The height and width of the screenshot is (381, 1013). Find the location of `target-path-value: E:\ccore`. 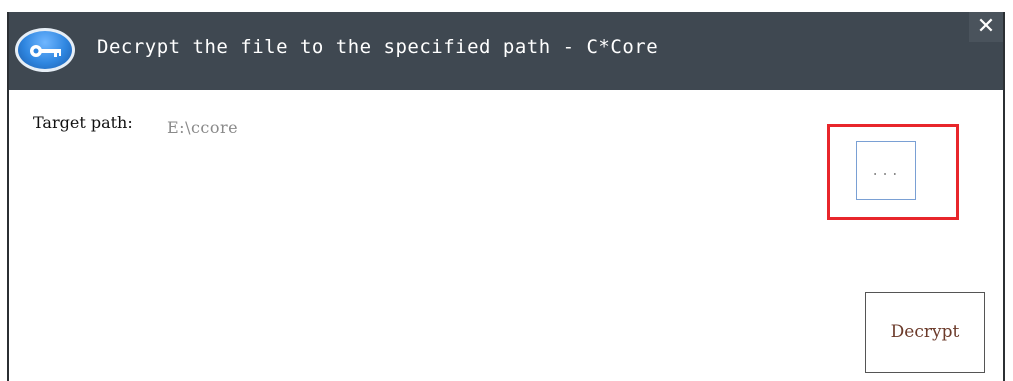

target-path-value: E:\ccore is located at coordinates (203, 127).